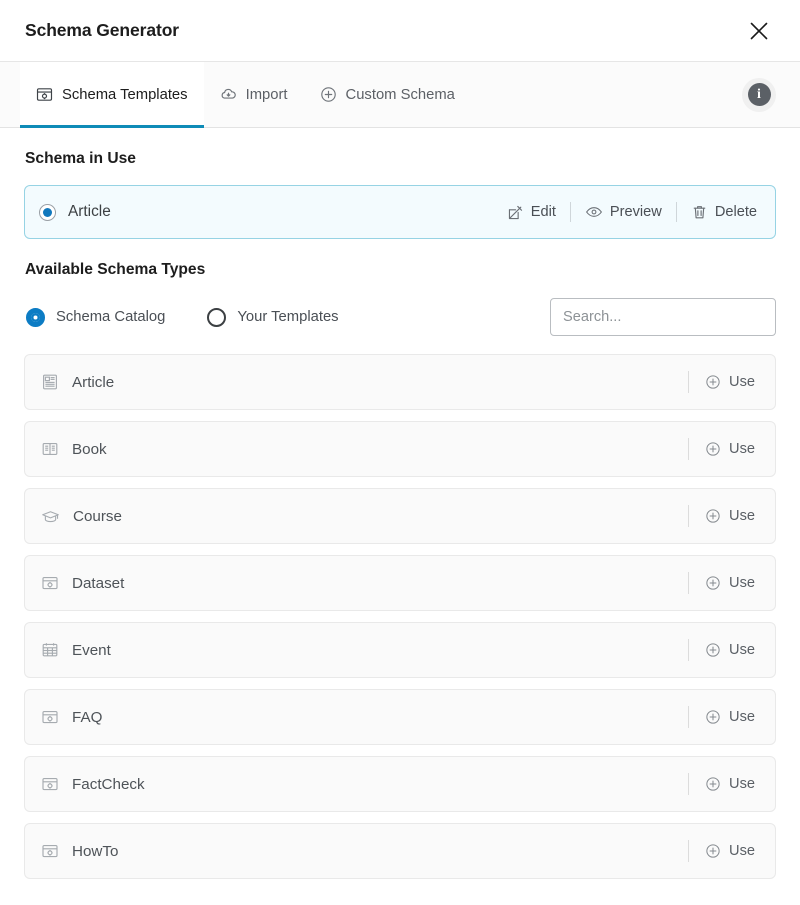  What do you see at coordinates (288, 317) in the screenshot?
I see `radio-label: Your Templates` at bounding box center [288, 317].